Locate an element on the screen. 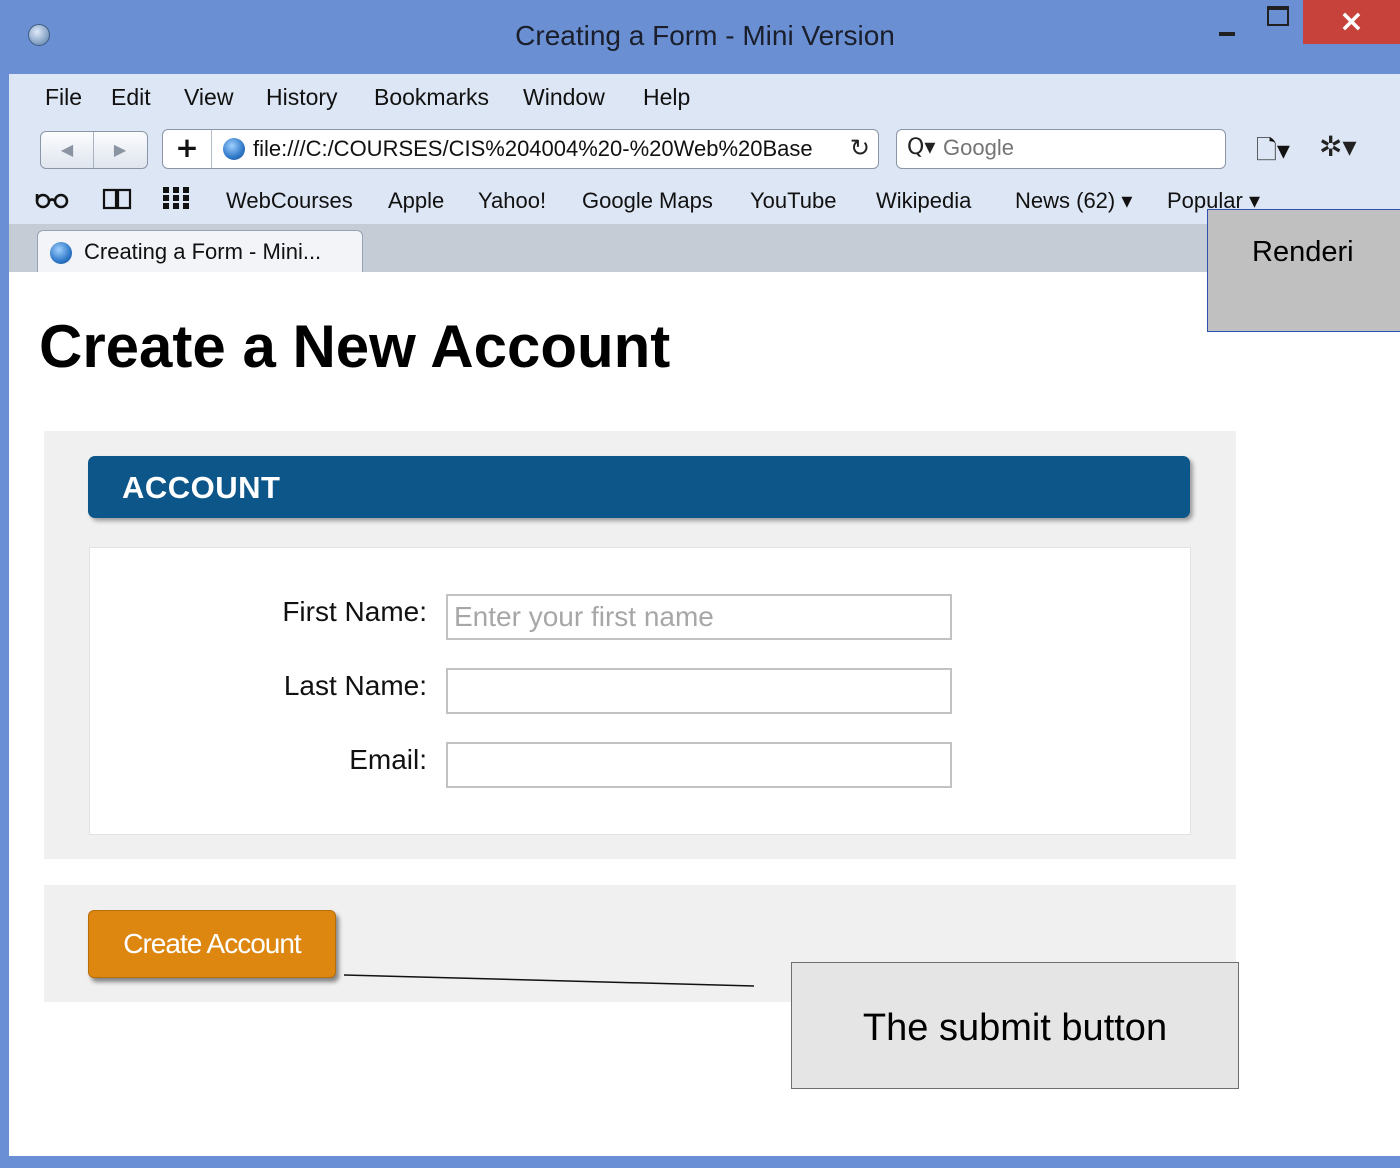 The height and width of the screenshot is (1168, 1400). submit-callout-text: The submit button is located at coordinates (1015, 1028).